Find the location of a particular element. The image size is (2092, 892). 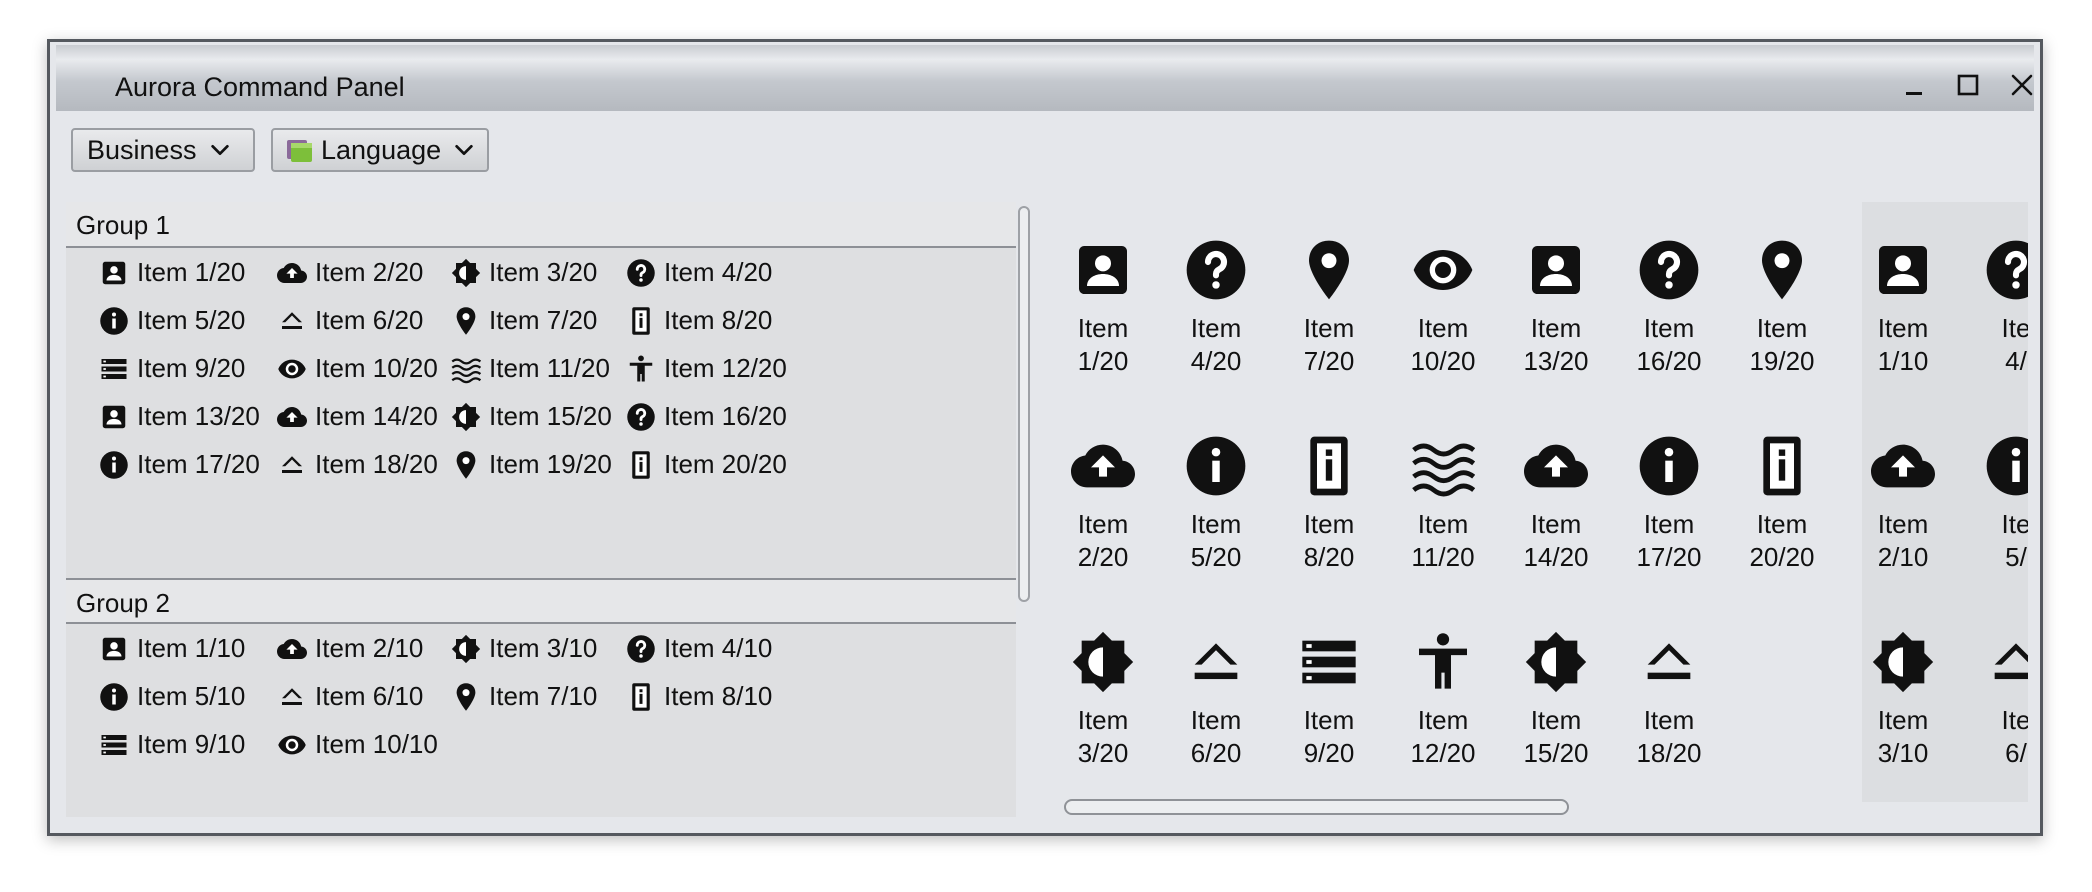

list-item: Item 5/10 is located at coordinates (172, 696).